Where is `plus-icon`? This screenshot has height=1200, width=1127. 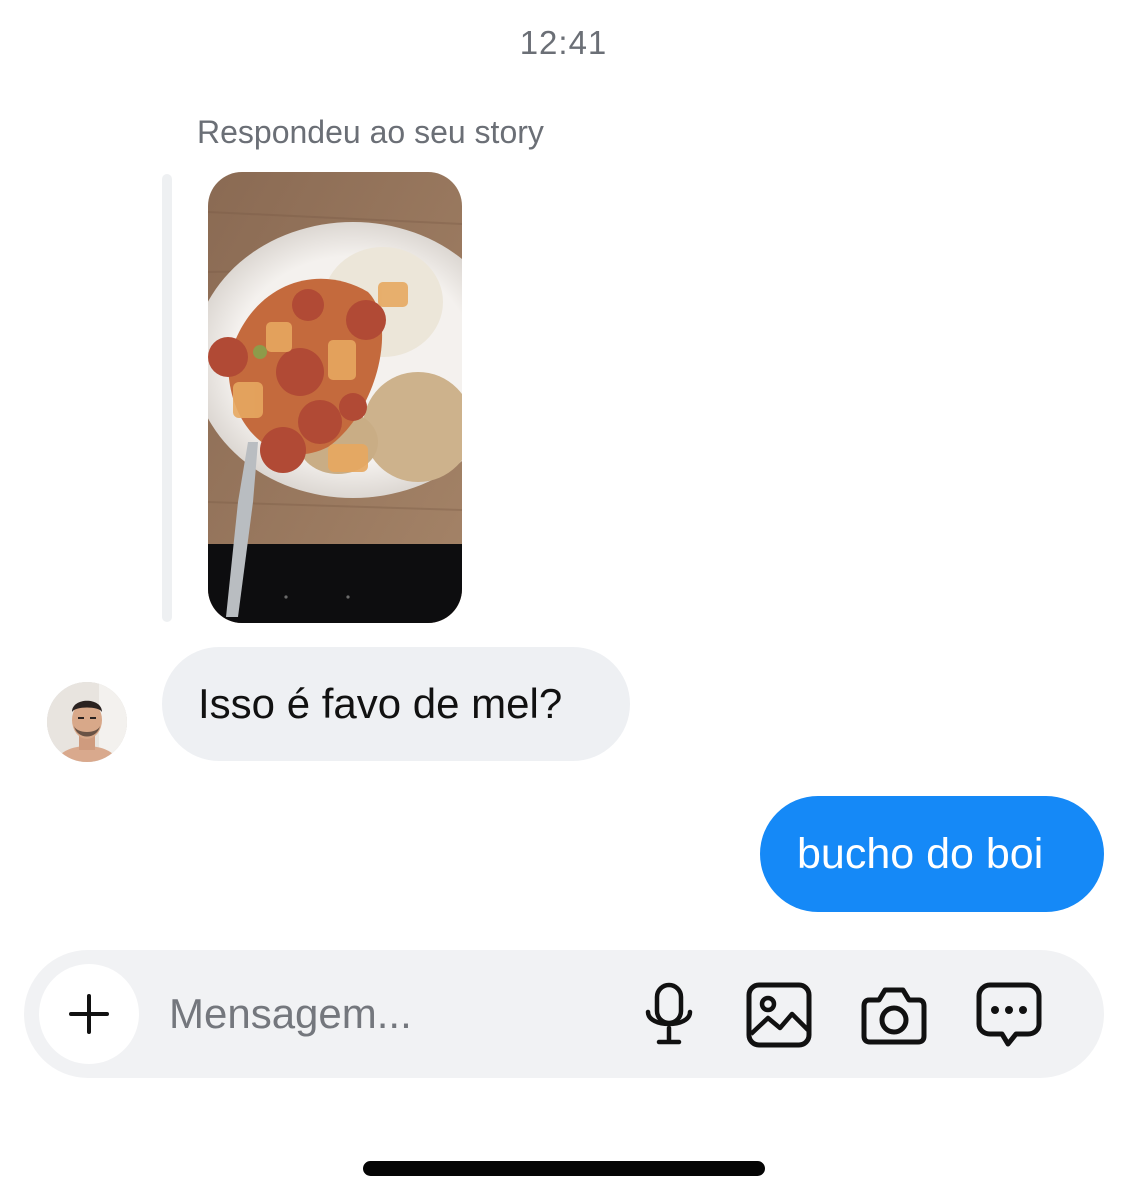
plus-icon is located at coordinates (89, 1014).